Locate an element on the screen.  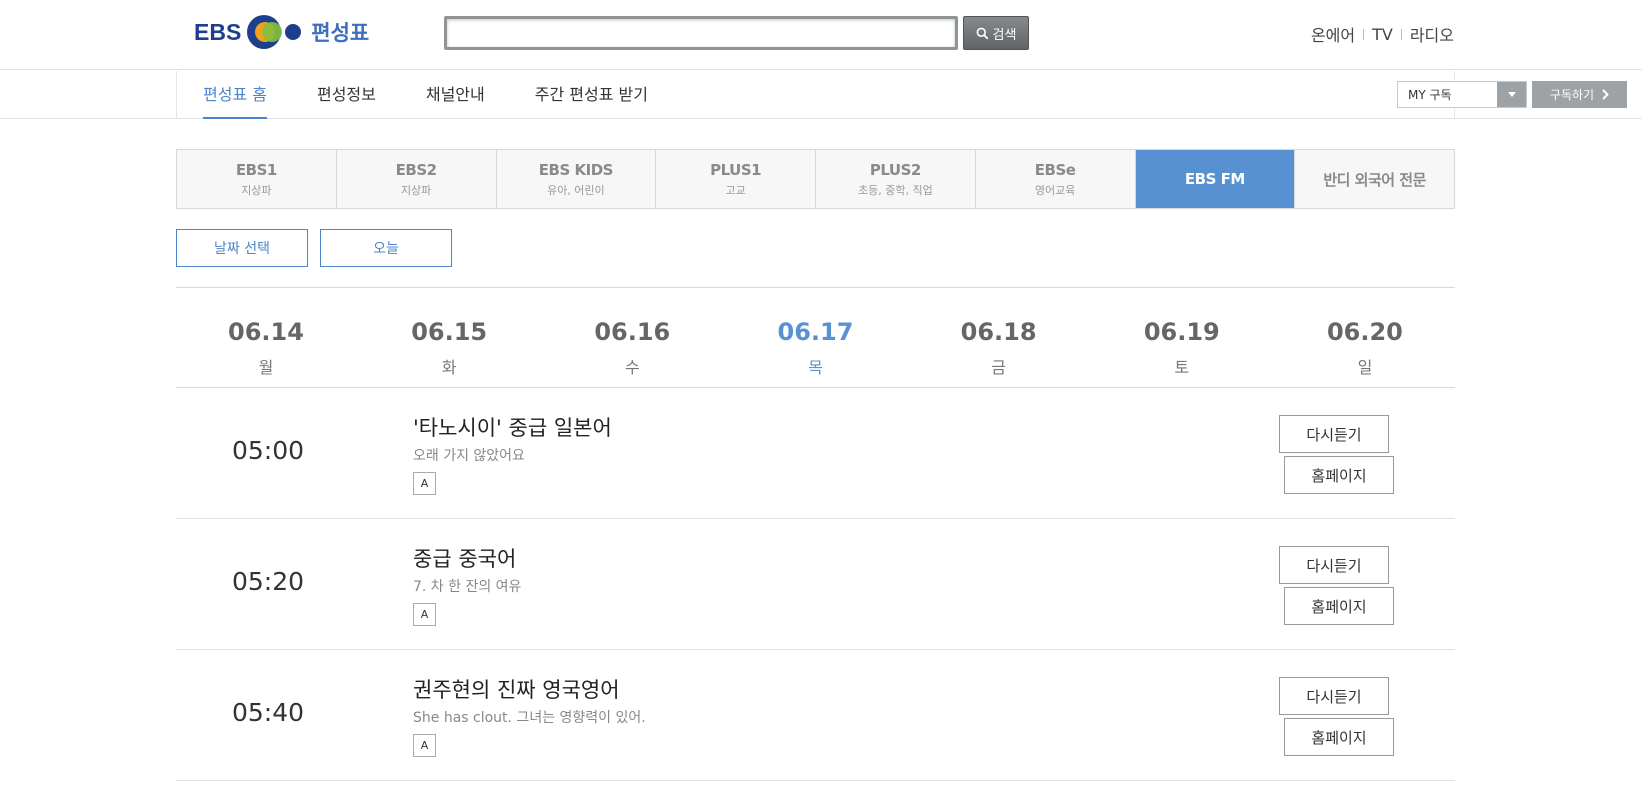
search-button-label: 검색 is located at coordinates (1004, 35).